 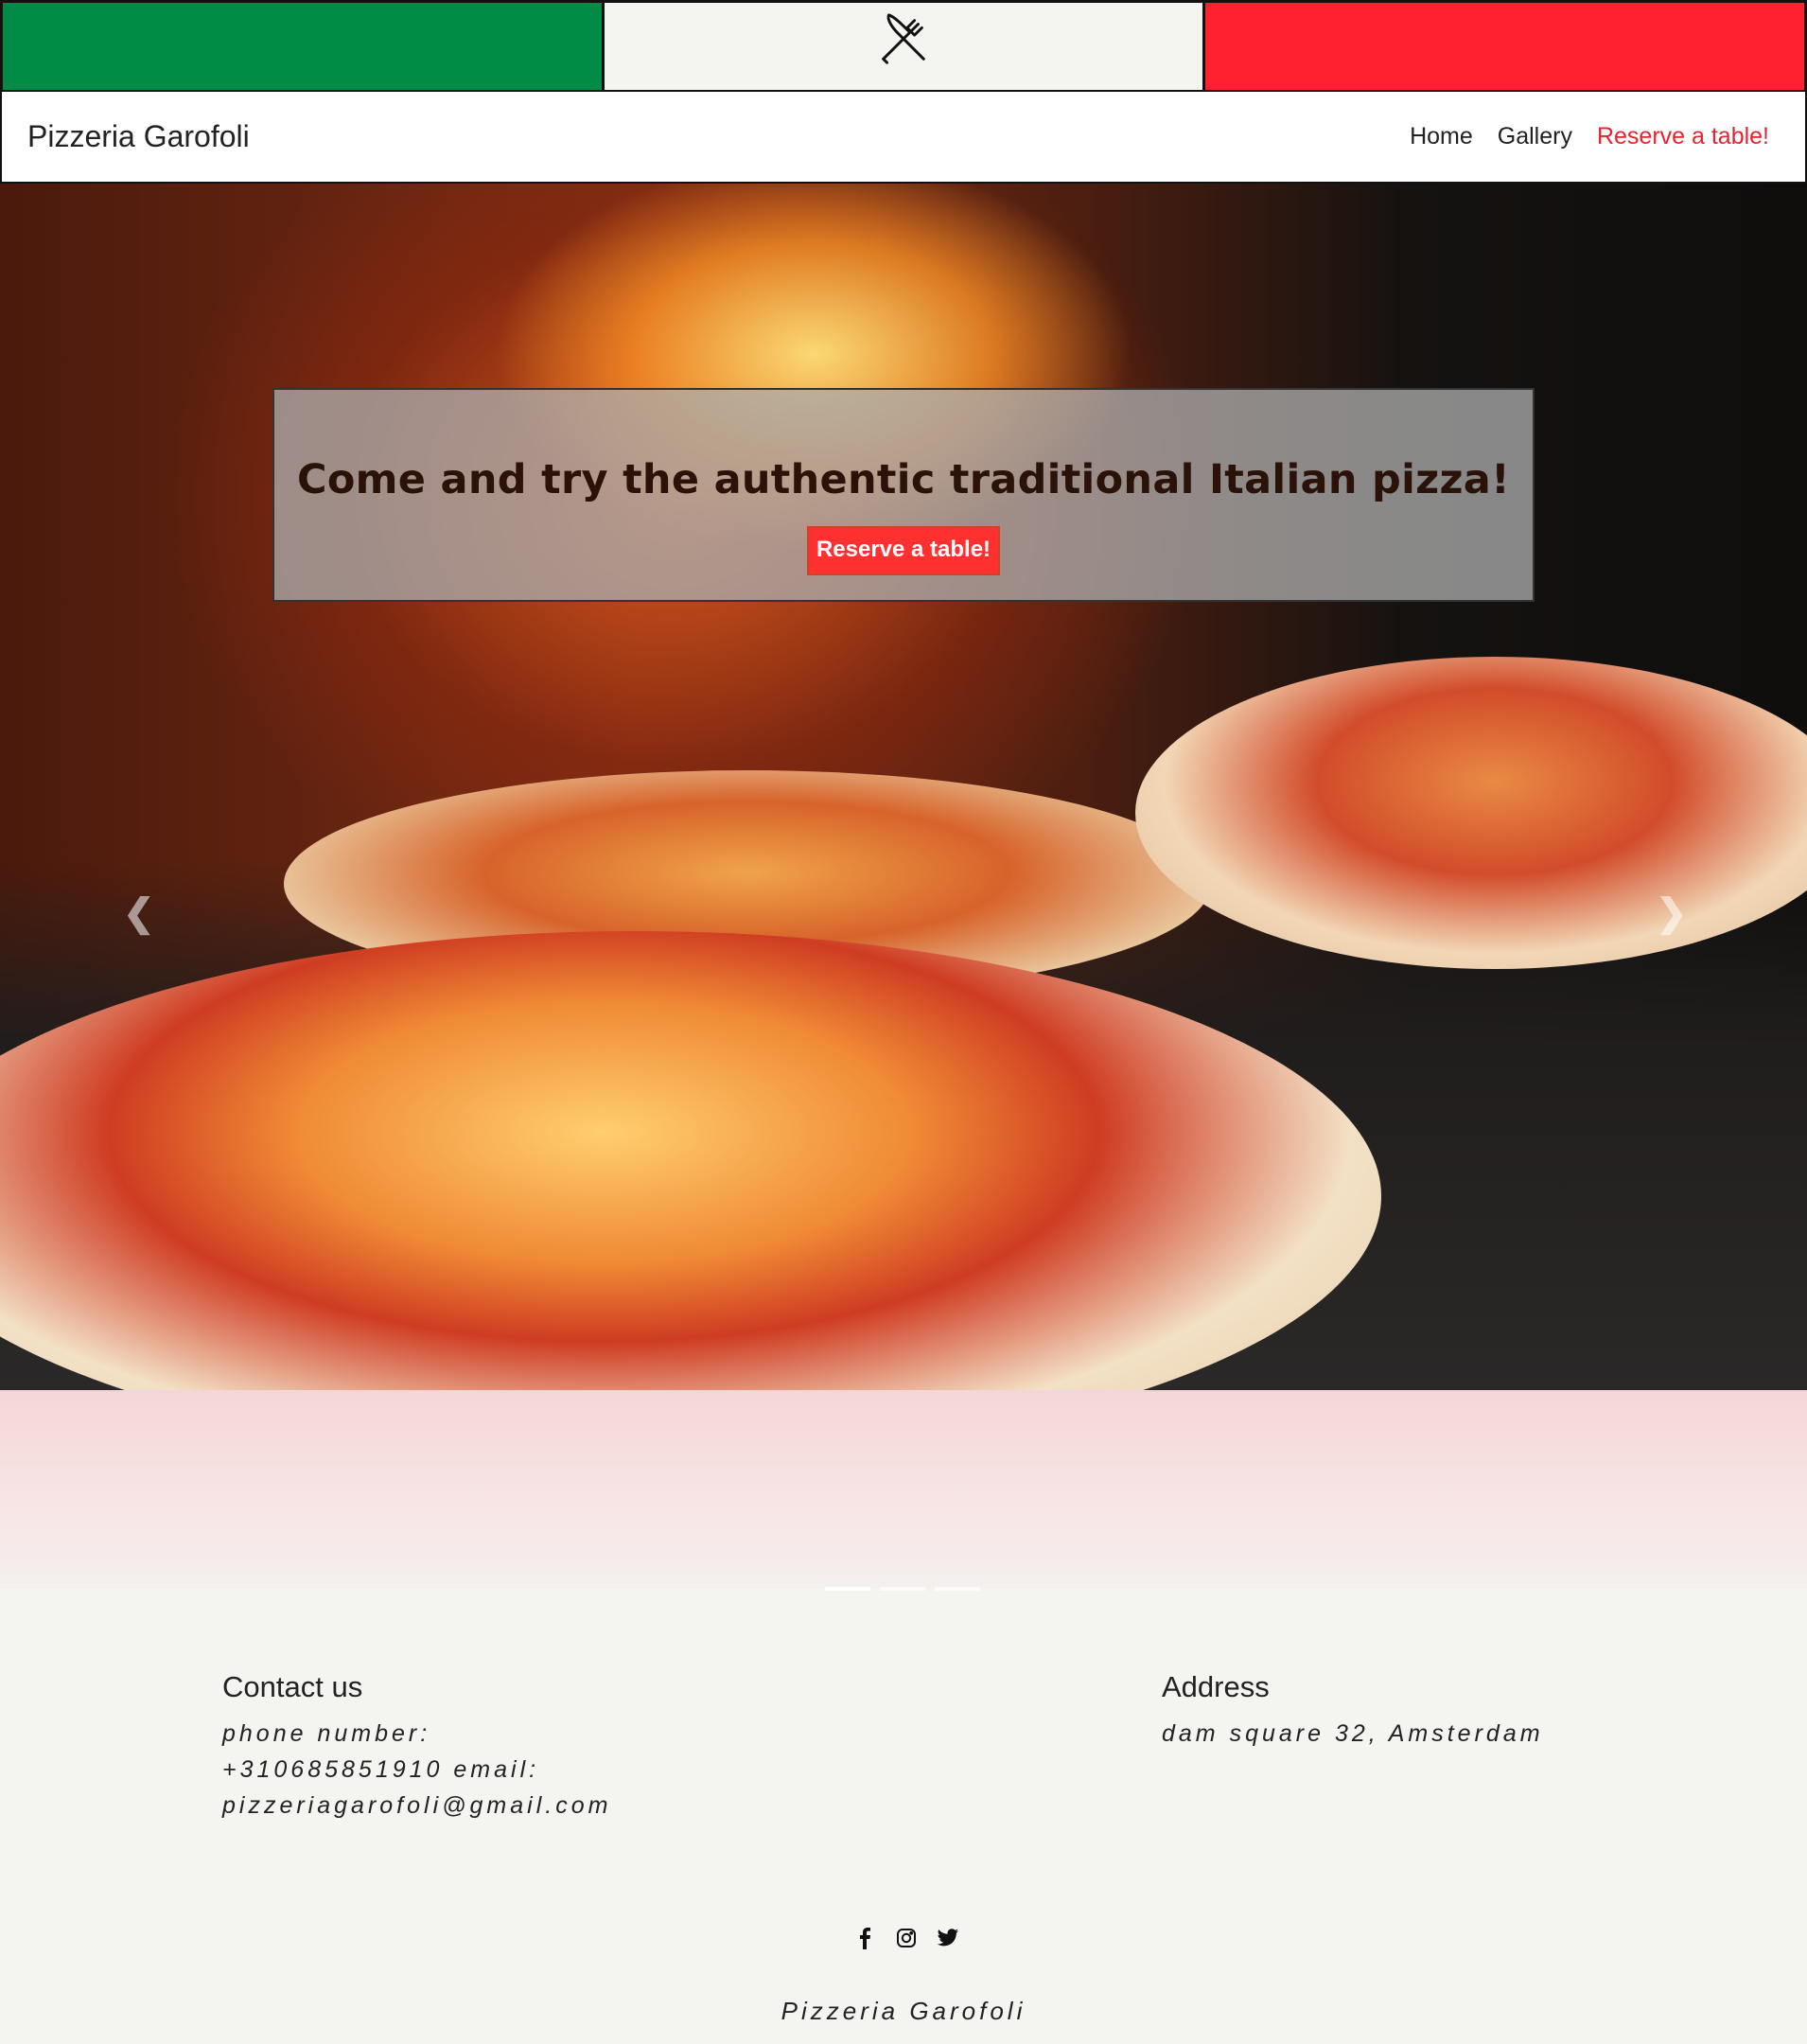 I want to click on address-details: dam square 32, Amsterdam, so click(x=1353, y=1733).